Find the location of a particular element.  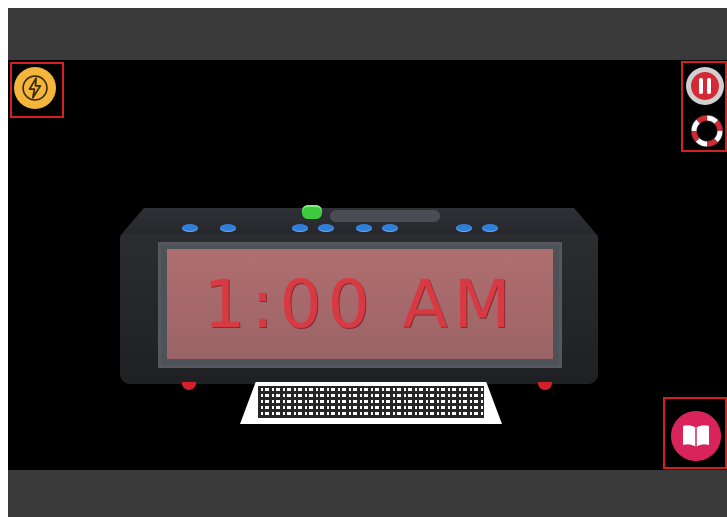

qr-code-marker is located at coordinates (371, 403).